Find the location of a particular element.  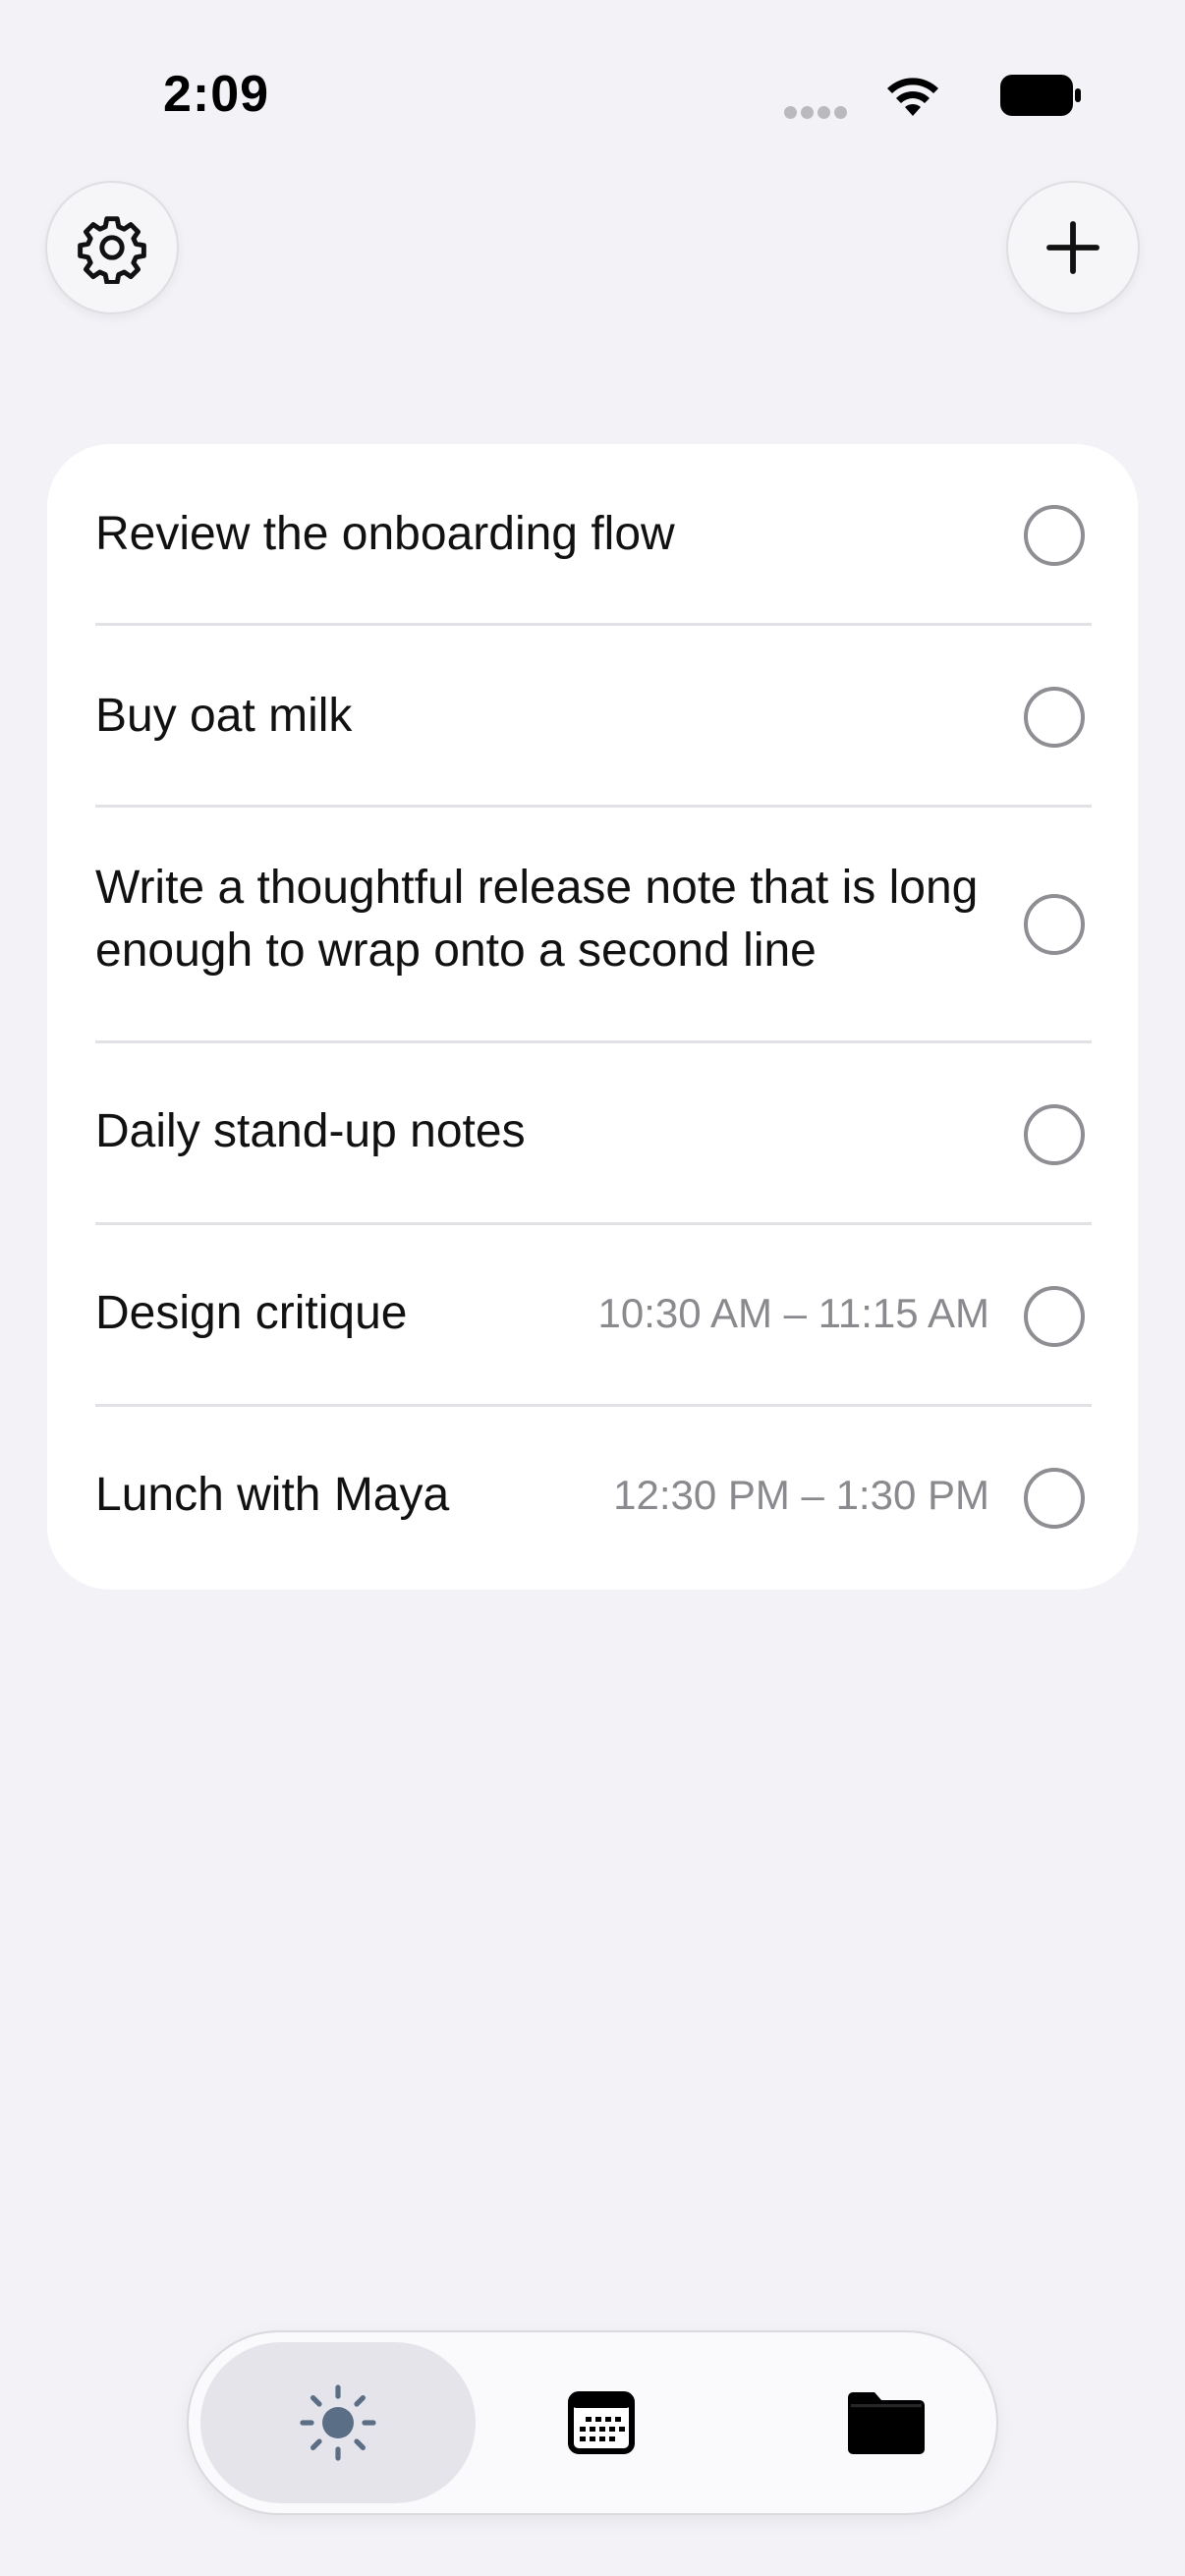

task-title: Buy oat milk is located at coordinates (224, 716).